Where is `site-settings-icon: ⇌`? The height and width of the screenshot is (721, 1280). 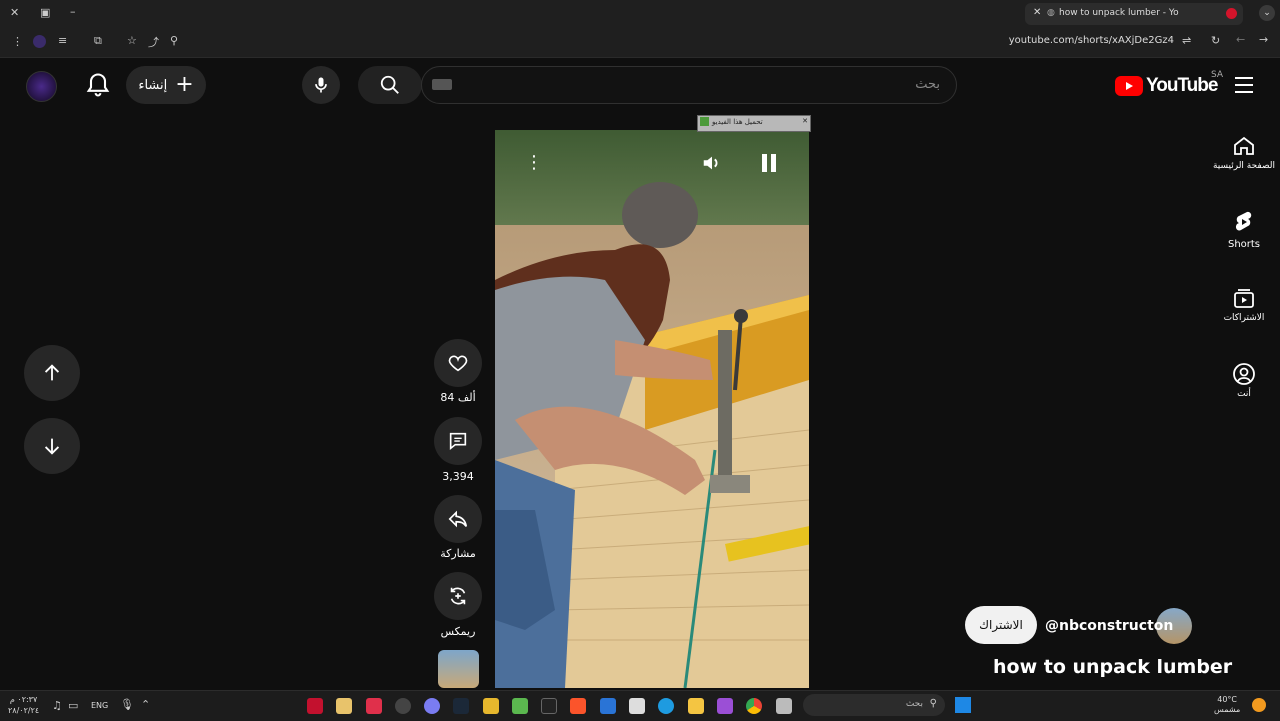
site-settings-icon: ⇌ is located at coordinates (1186, 40).